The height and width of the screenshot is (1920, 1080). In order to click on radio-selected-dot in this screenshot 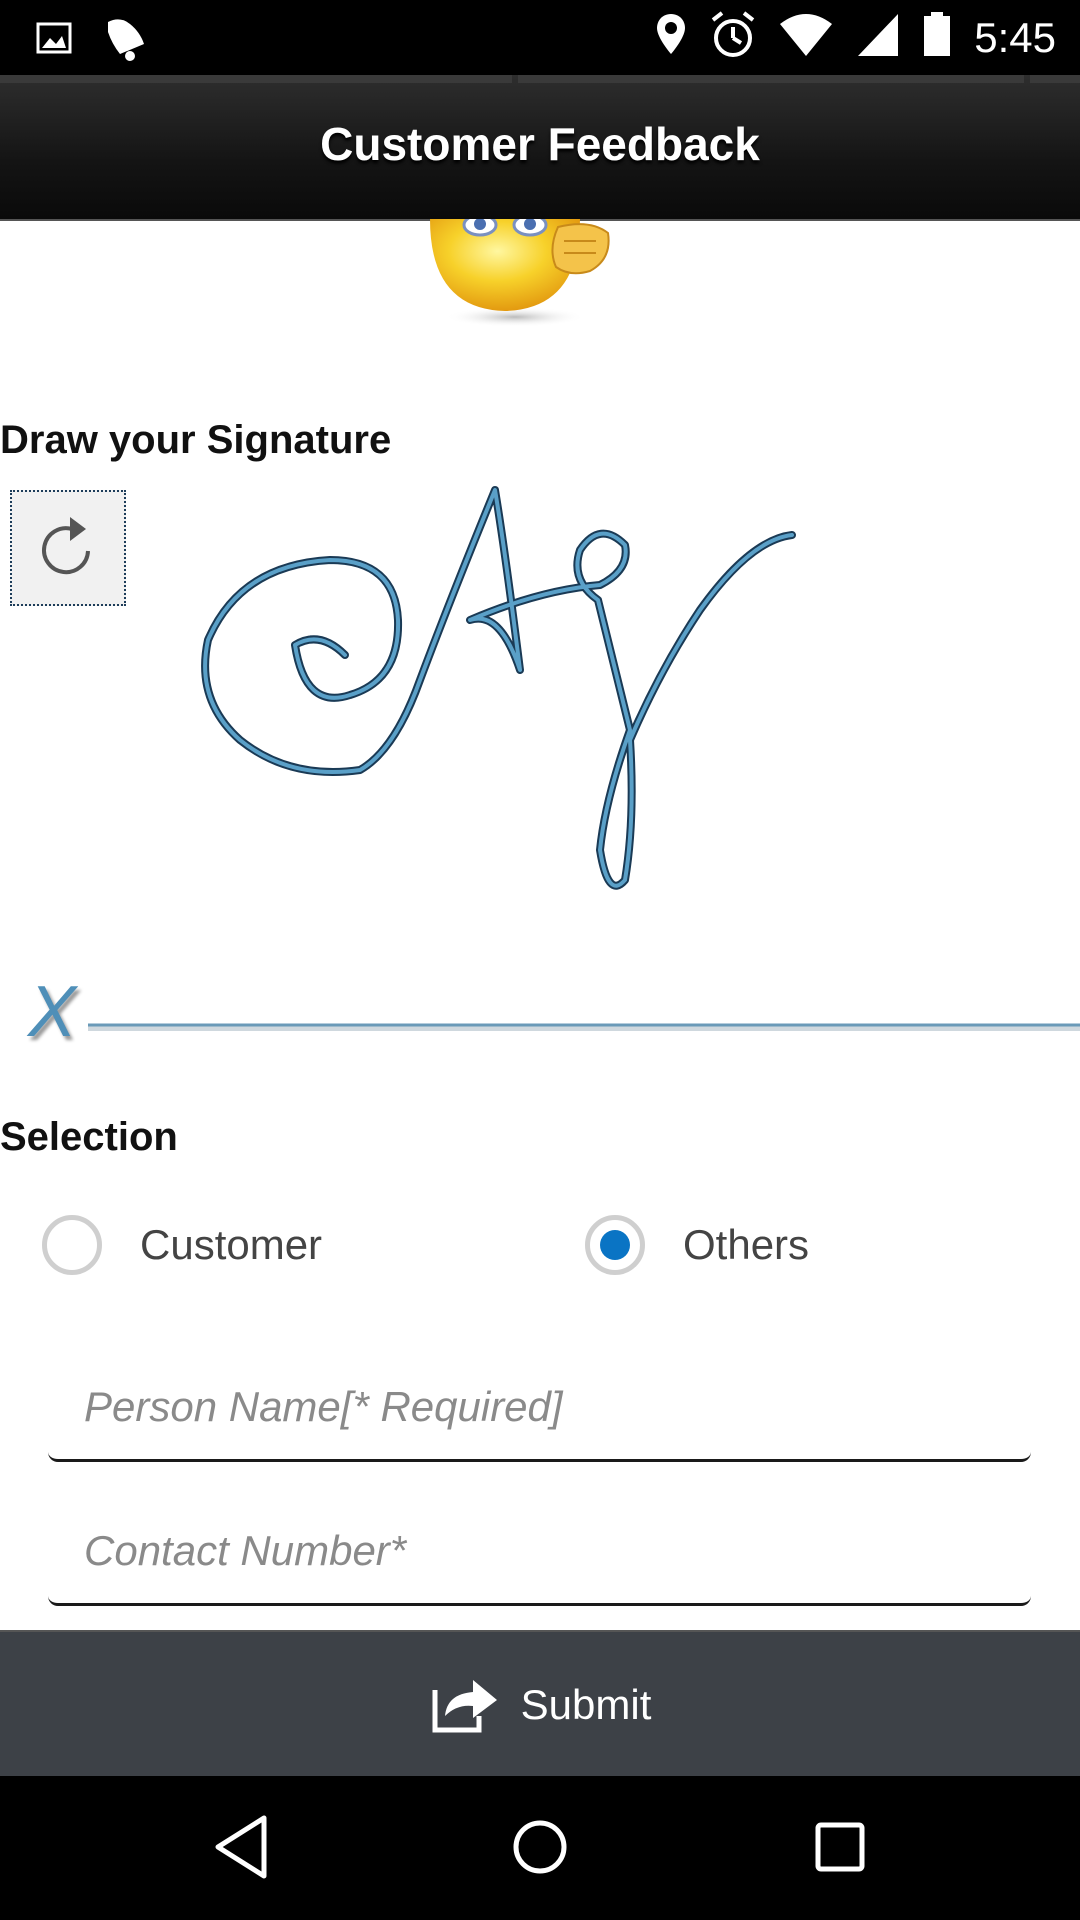, I will do `click(615, 1245)`.